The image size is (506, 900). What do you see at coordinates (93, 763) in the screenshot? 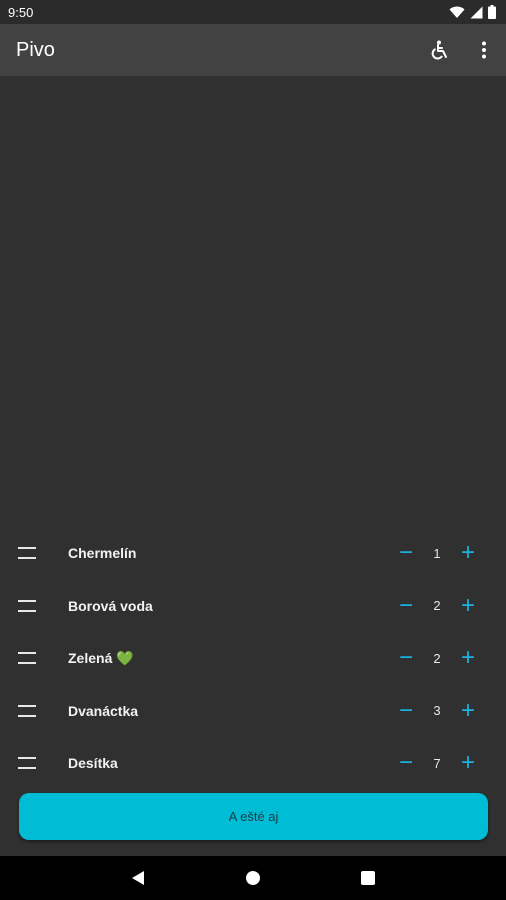
I see `beer-name: Desítka` at bounding box center [93, 763].